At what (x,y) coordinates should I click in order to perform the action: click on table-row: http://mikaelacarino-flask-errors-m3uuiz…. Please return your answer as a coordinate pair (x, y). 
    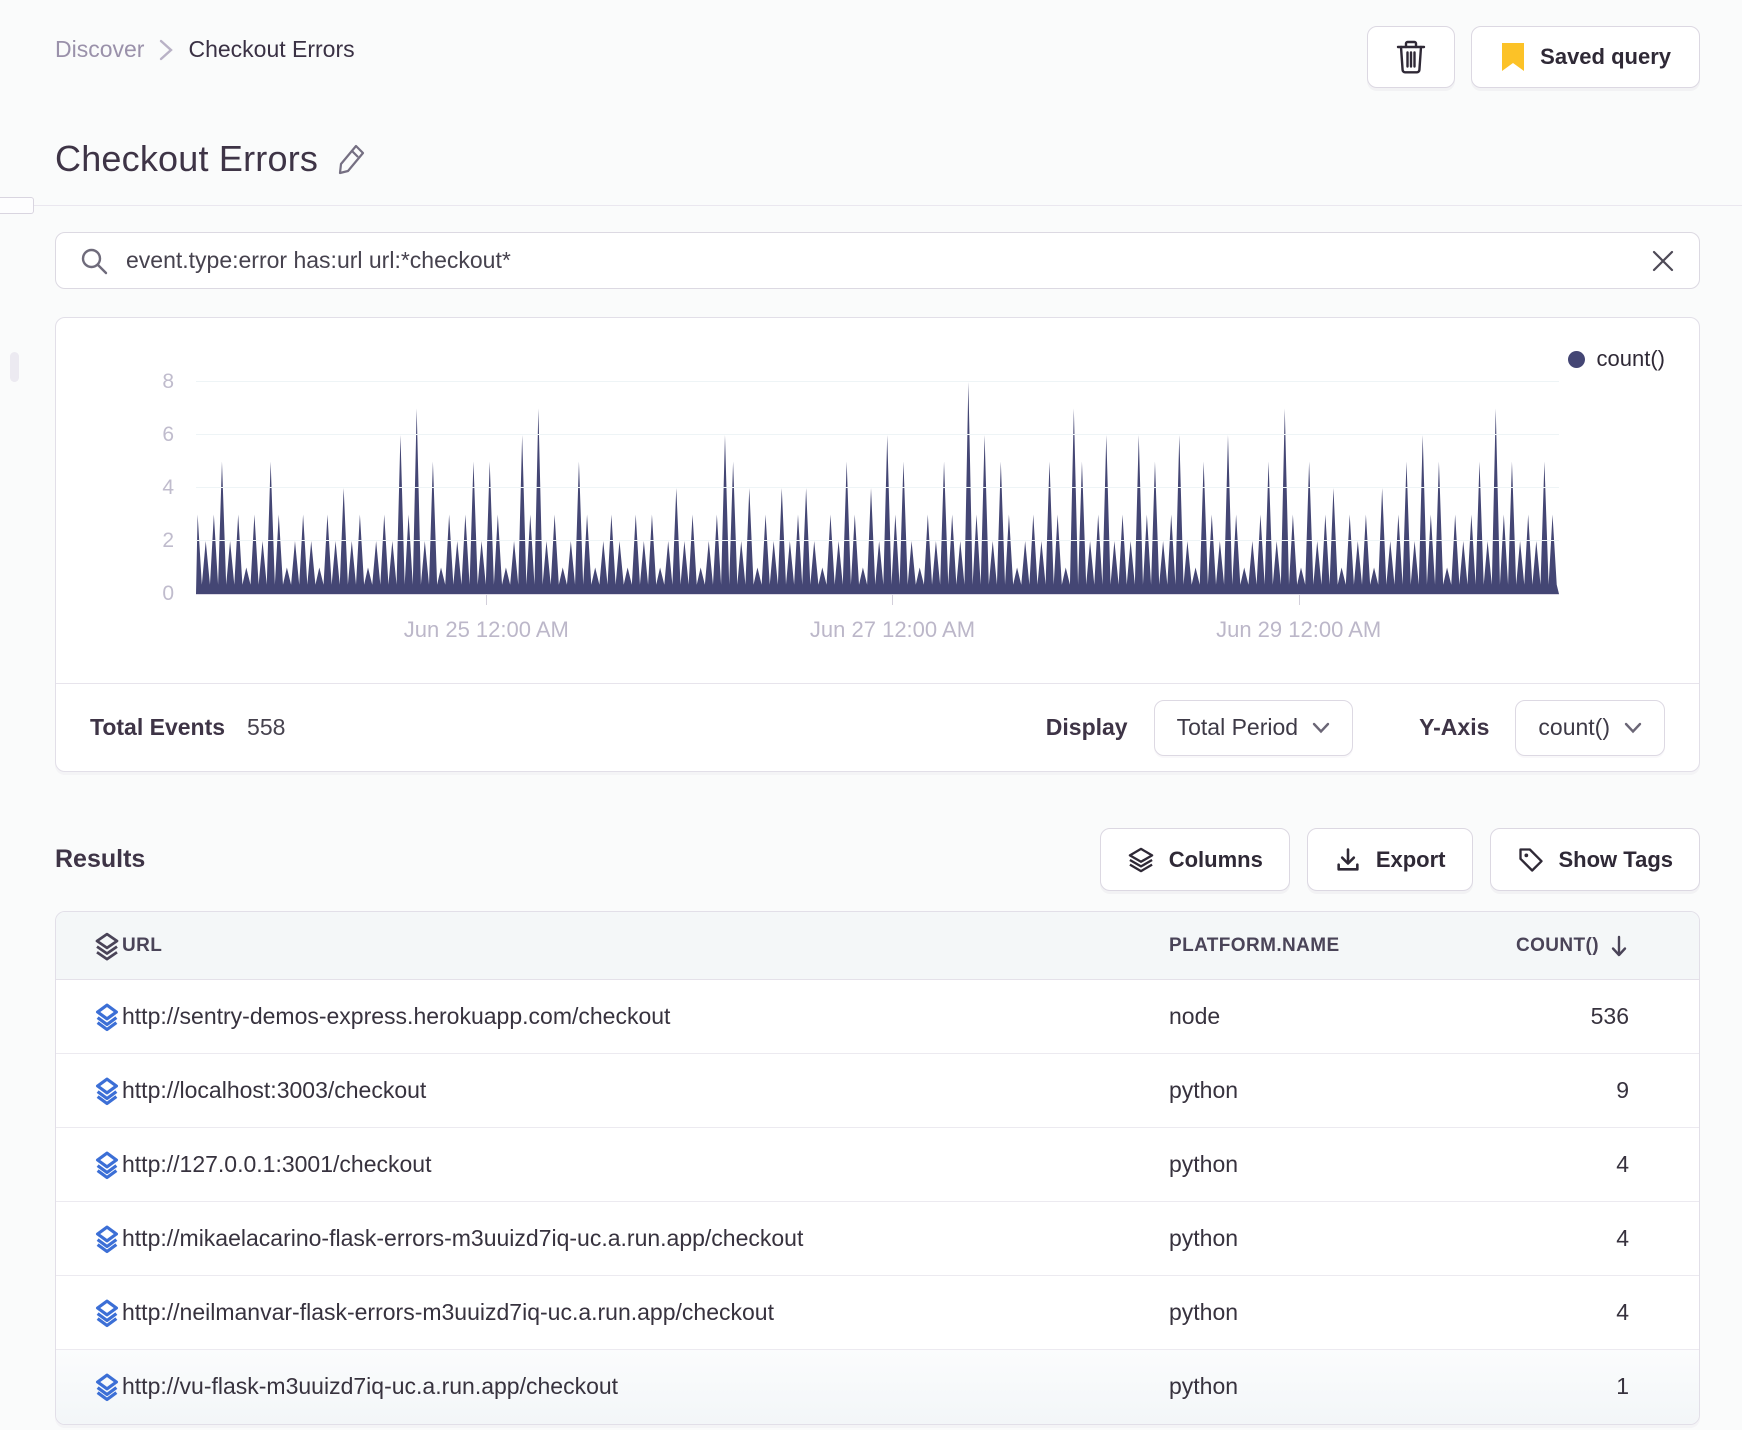
    Looking at the image, I should click on (877, 1238).